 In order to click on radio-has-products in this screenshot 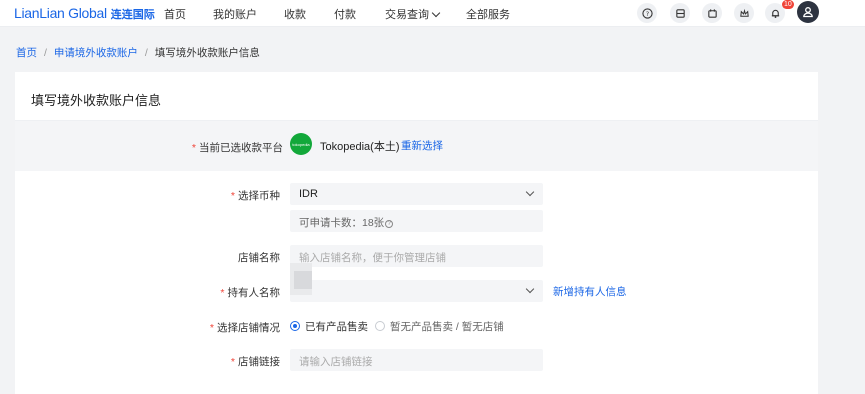, I will do `click(295, 326)`.